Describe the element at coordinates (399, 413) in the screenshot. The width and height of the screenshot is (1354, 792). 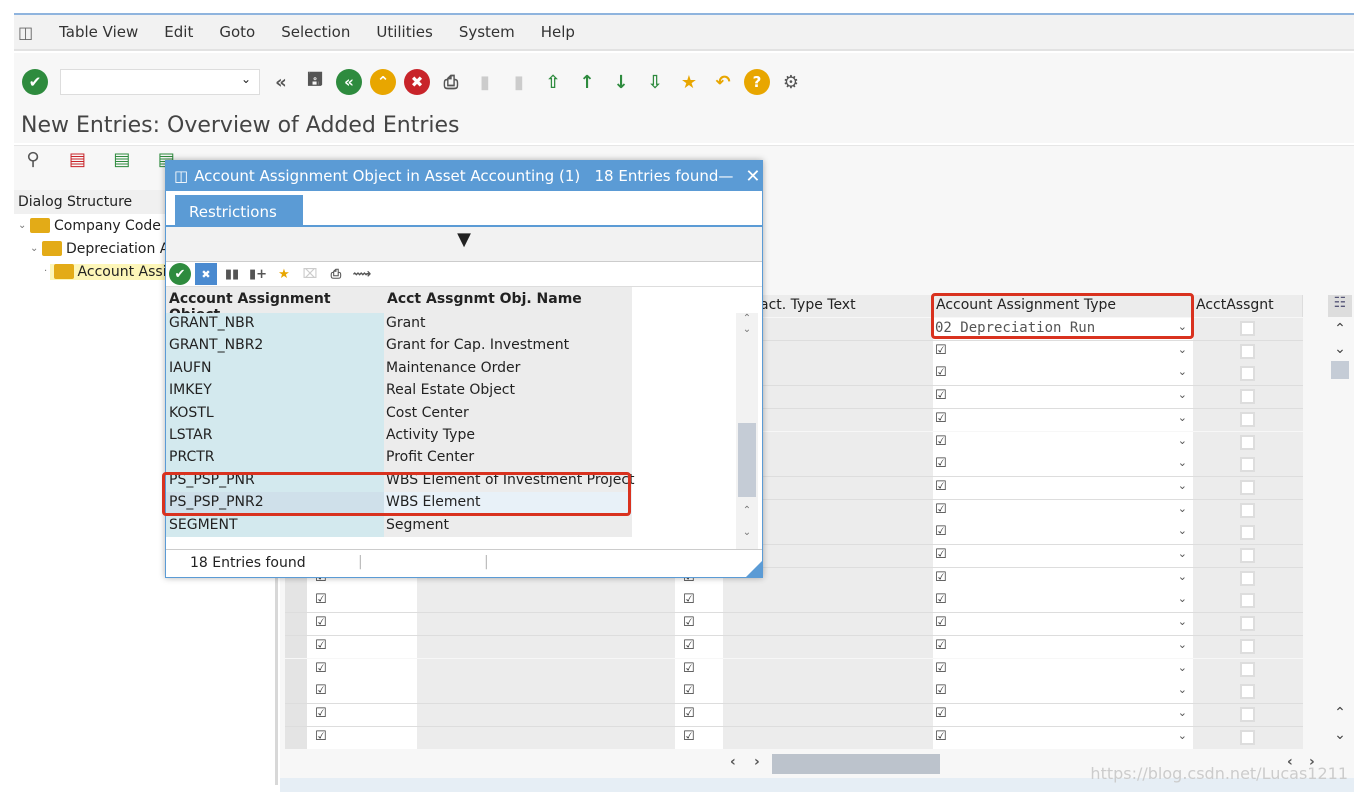
I see `list-item: KOSTL Cost Center` at that location.